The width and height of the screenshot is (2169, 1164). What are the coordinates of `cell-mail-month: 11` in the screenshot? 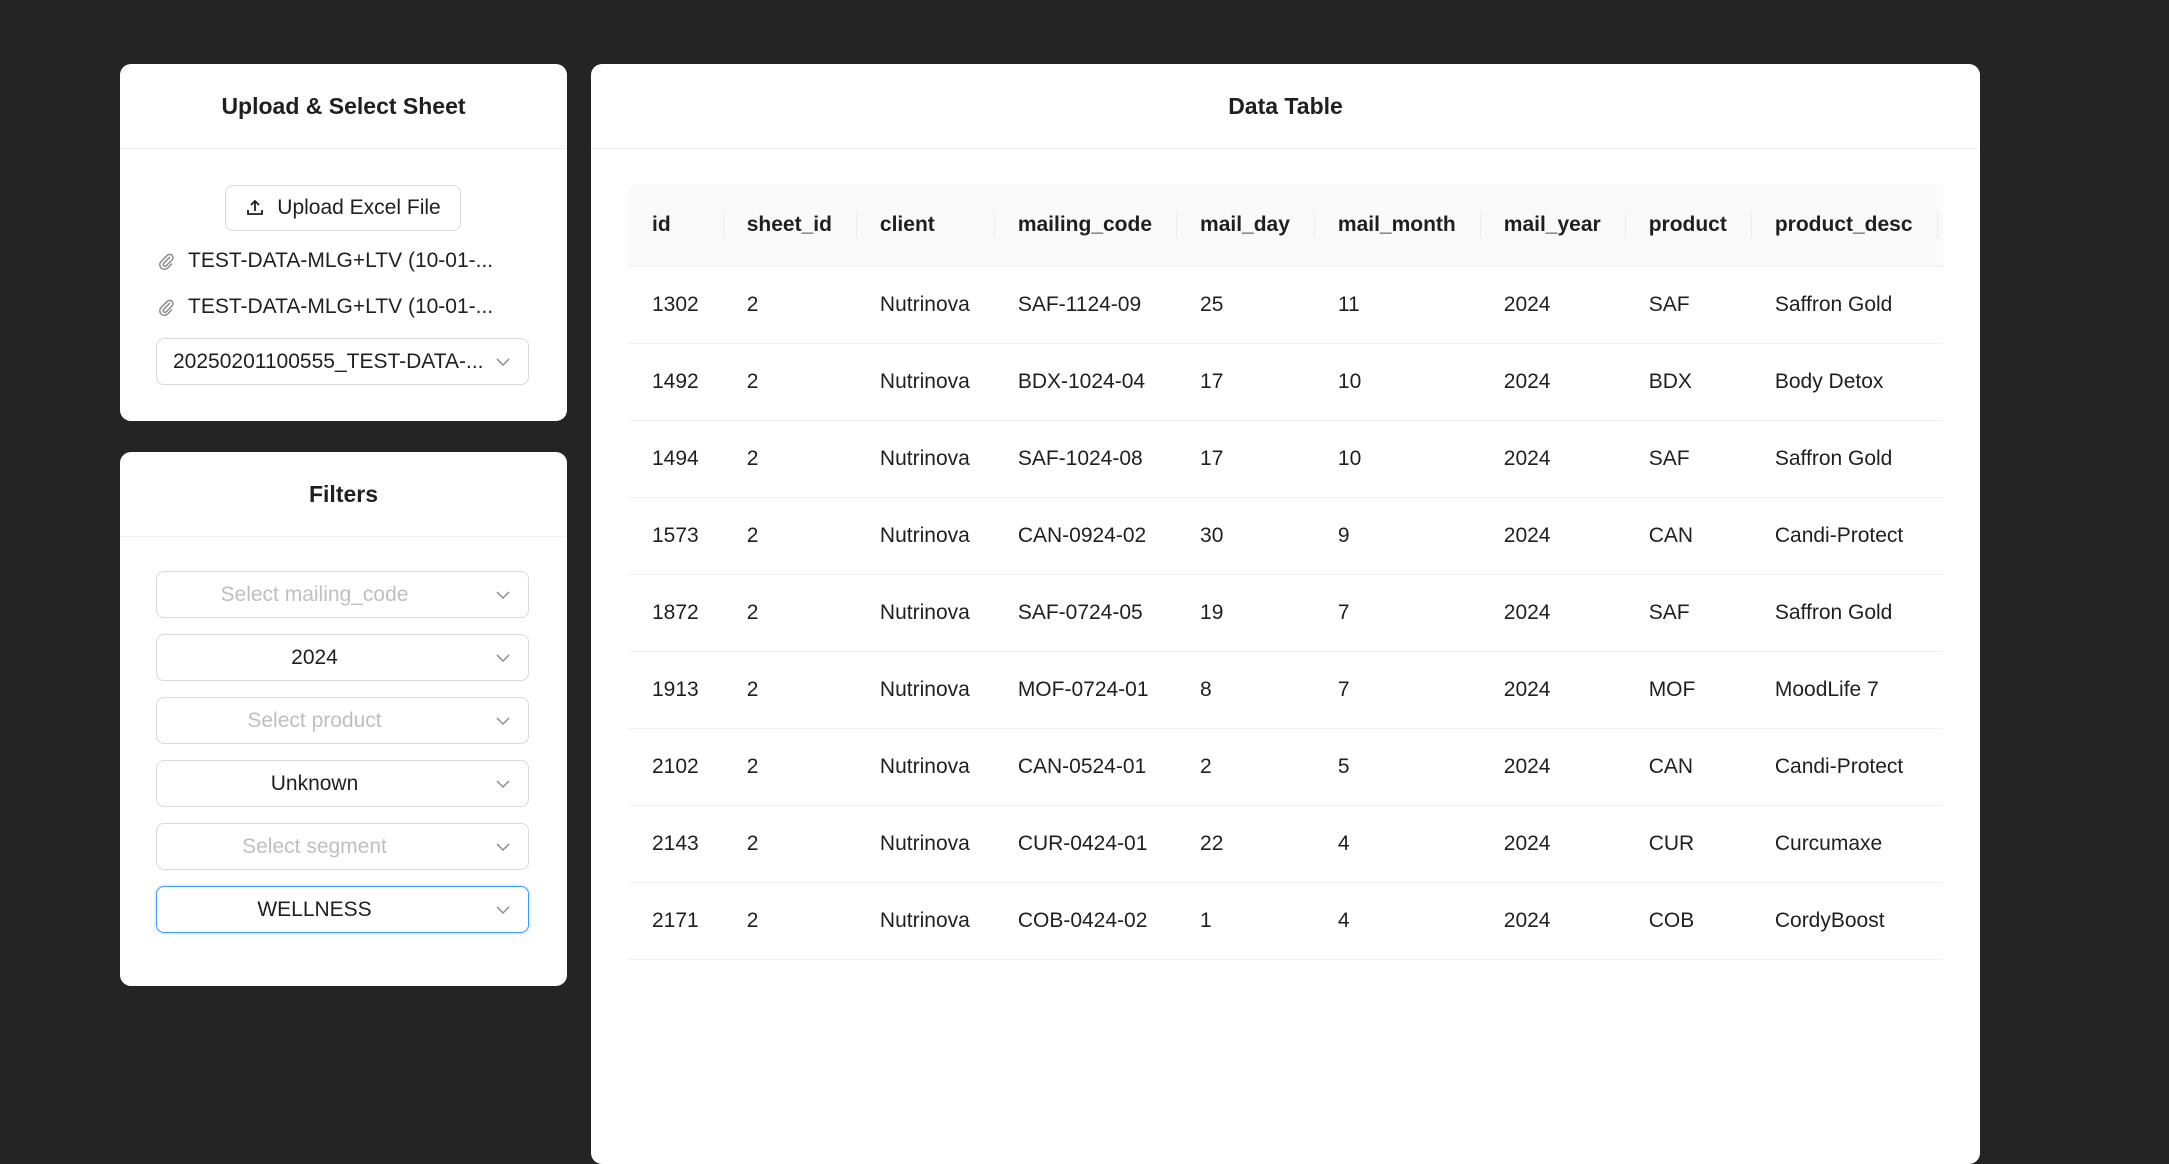 It's located at (1396, 305).